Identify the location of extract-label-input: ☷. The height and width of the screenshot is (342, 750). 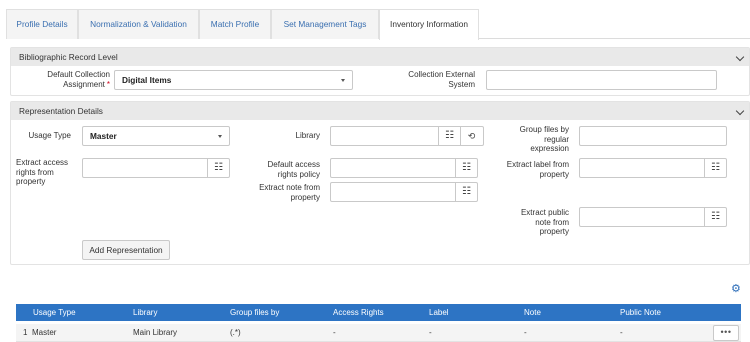
(653, 168).